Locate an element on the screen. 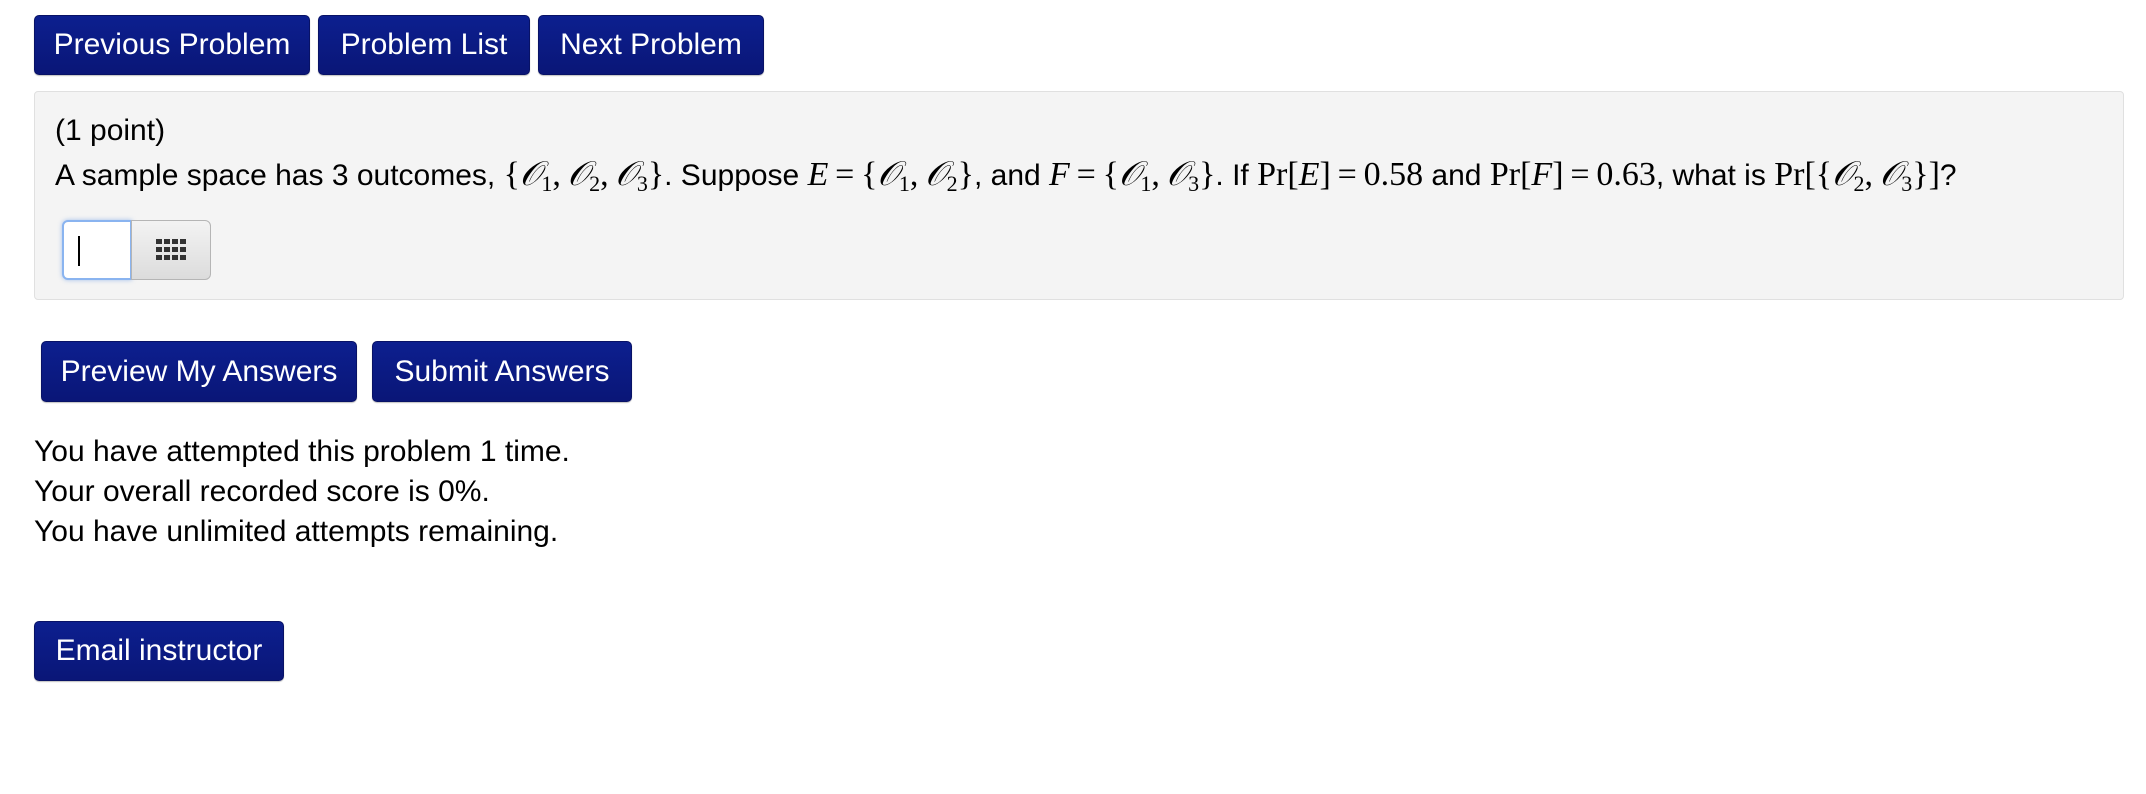  email-instructor-button: Email instructor is located at coordinates (159, 651).